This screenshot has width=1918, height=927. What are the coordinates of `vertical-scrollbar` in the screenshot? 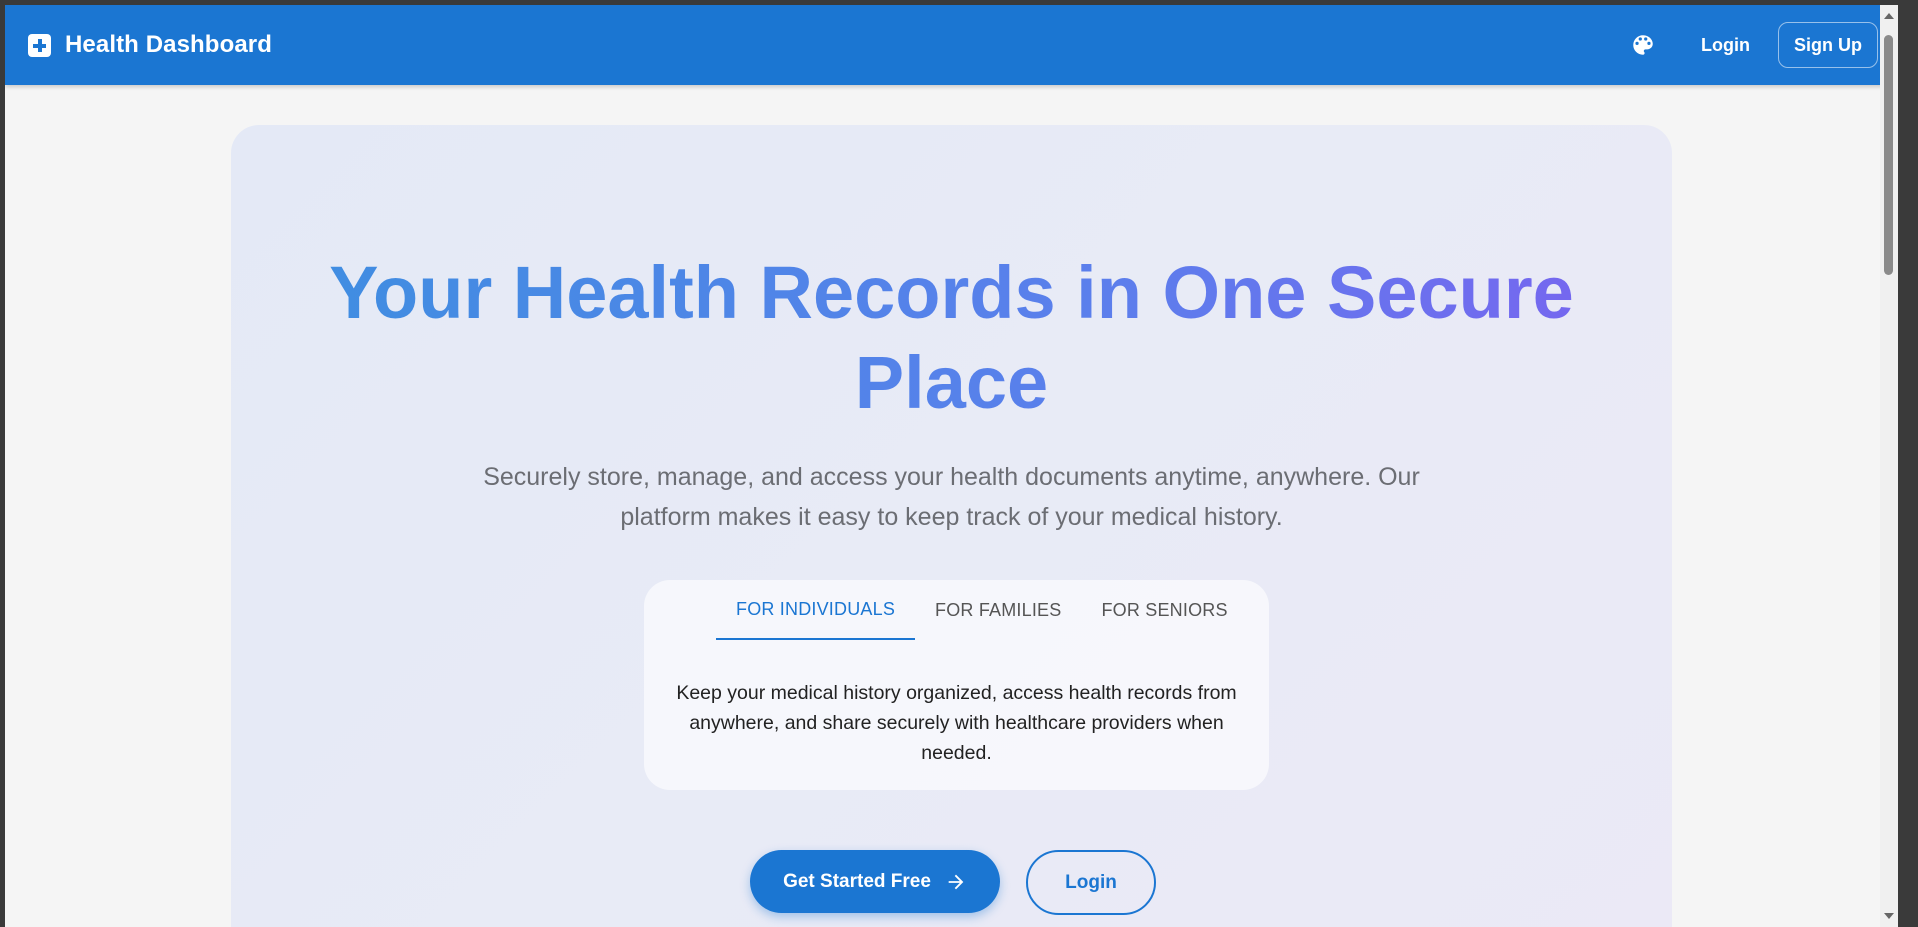 It's located at (1889, 466).